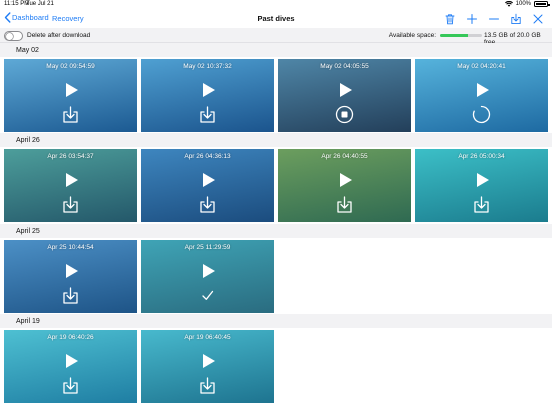 Image resolution: width=552 pixels, height=414 pixels. What do you see at coordinates (276, 5) in the screenshot?
I see `status-bar: 11:15 PM Tue Jul 21 100%` at bounding box center [276, 5].